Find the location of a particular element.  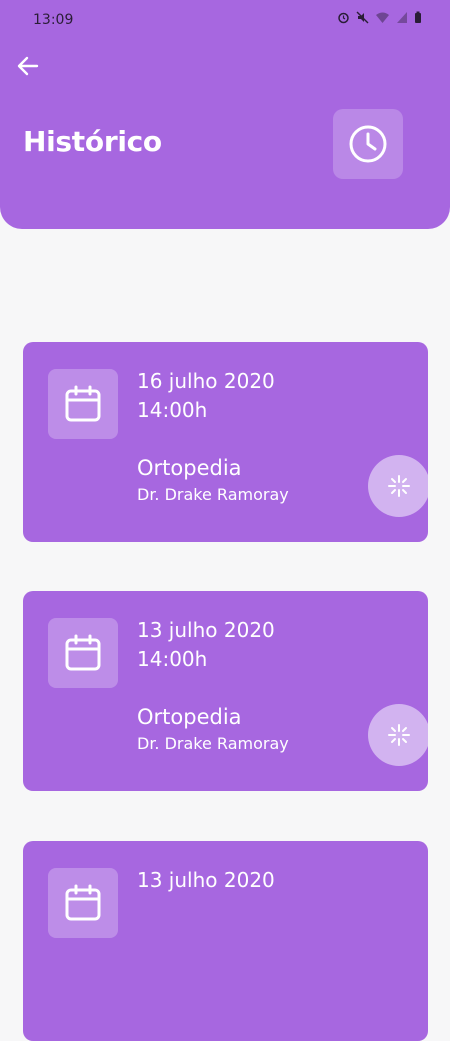

signal-icon is located at coordinates (402, 17).